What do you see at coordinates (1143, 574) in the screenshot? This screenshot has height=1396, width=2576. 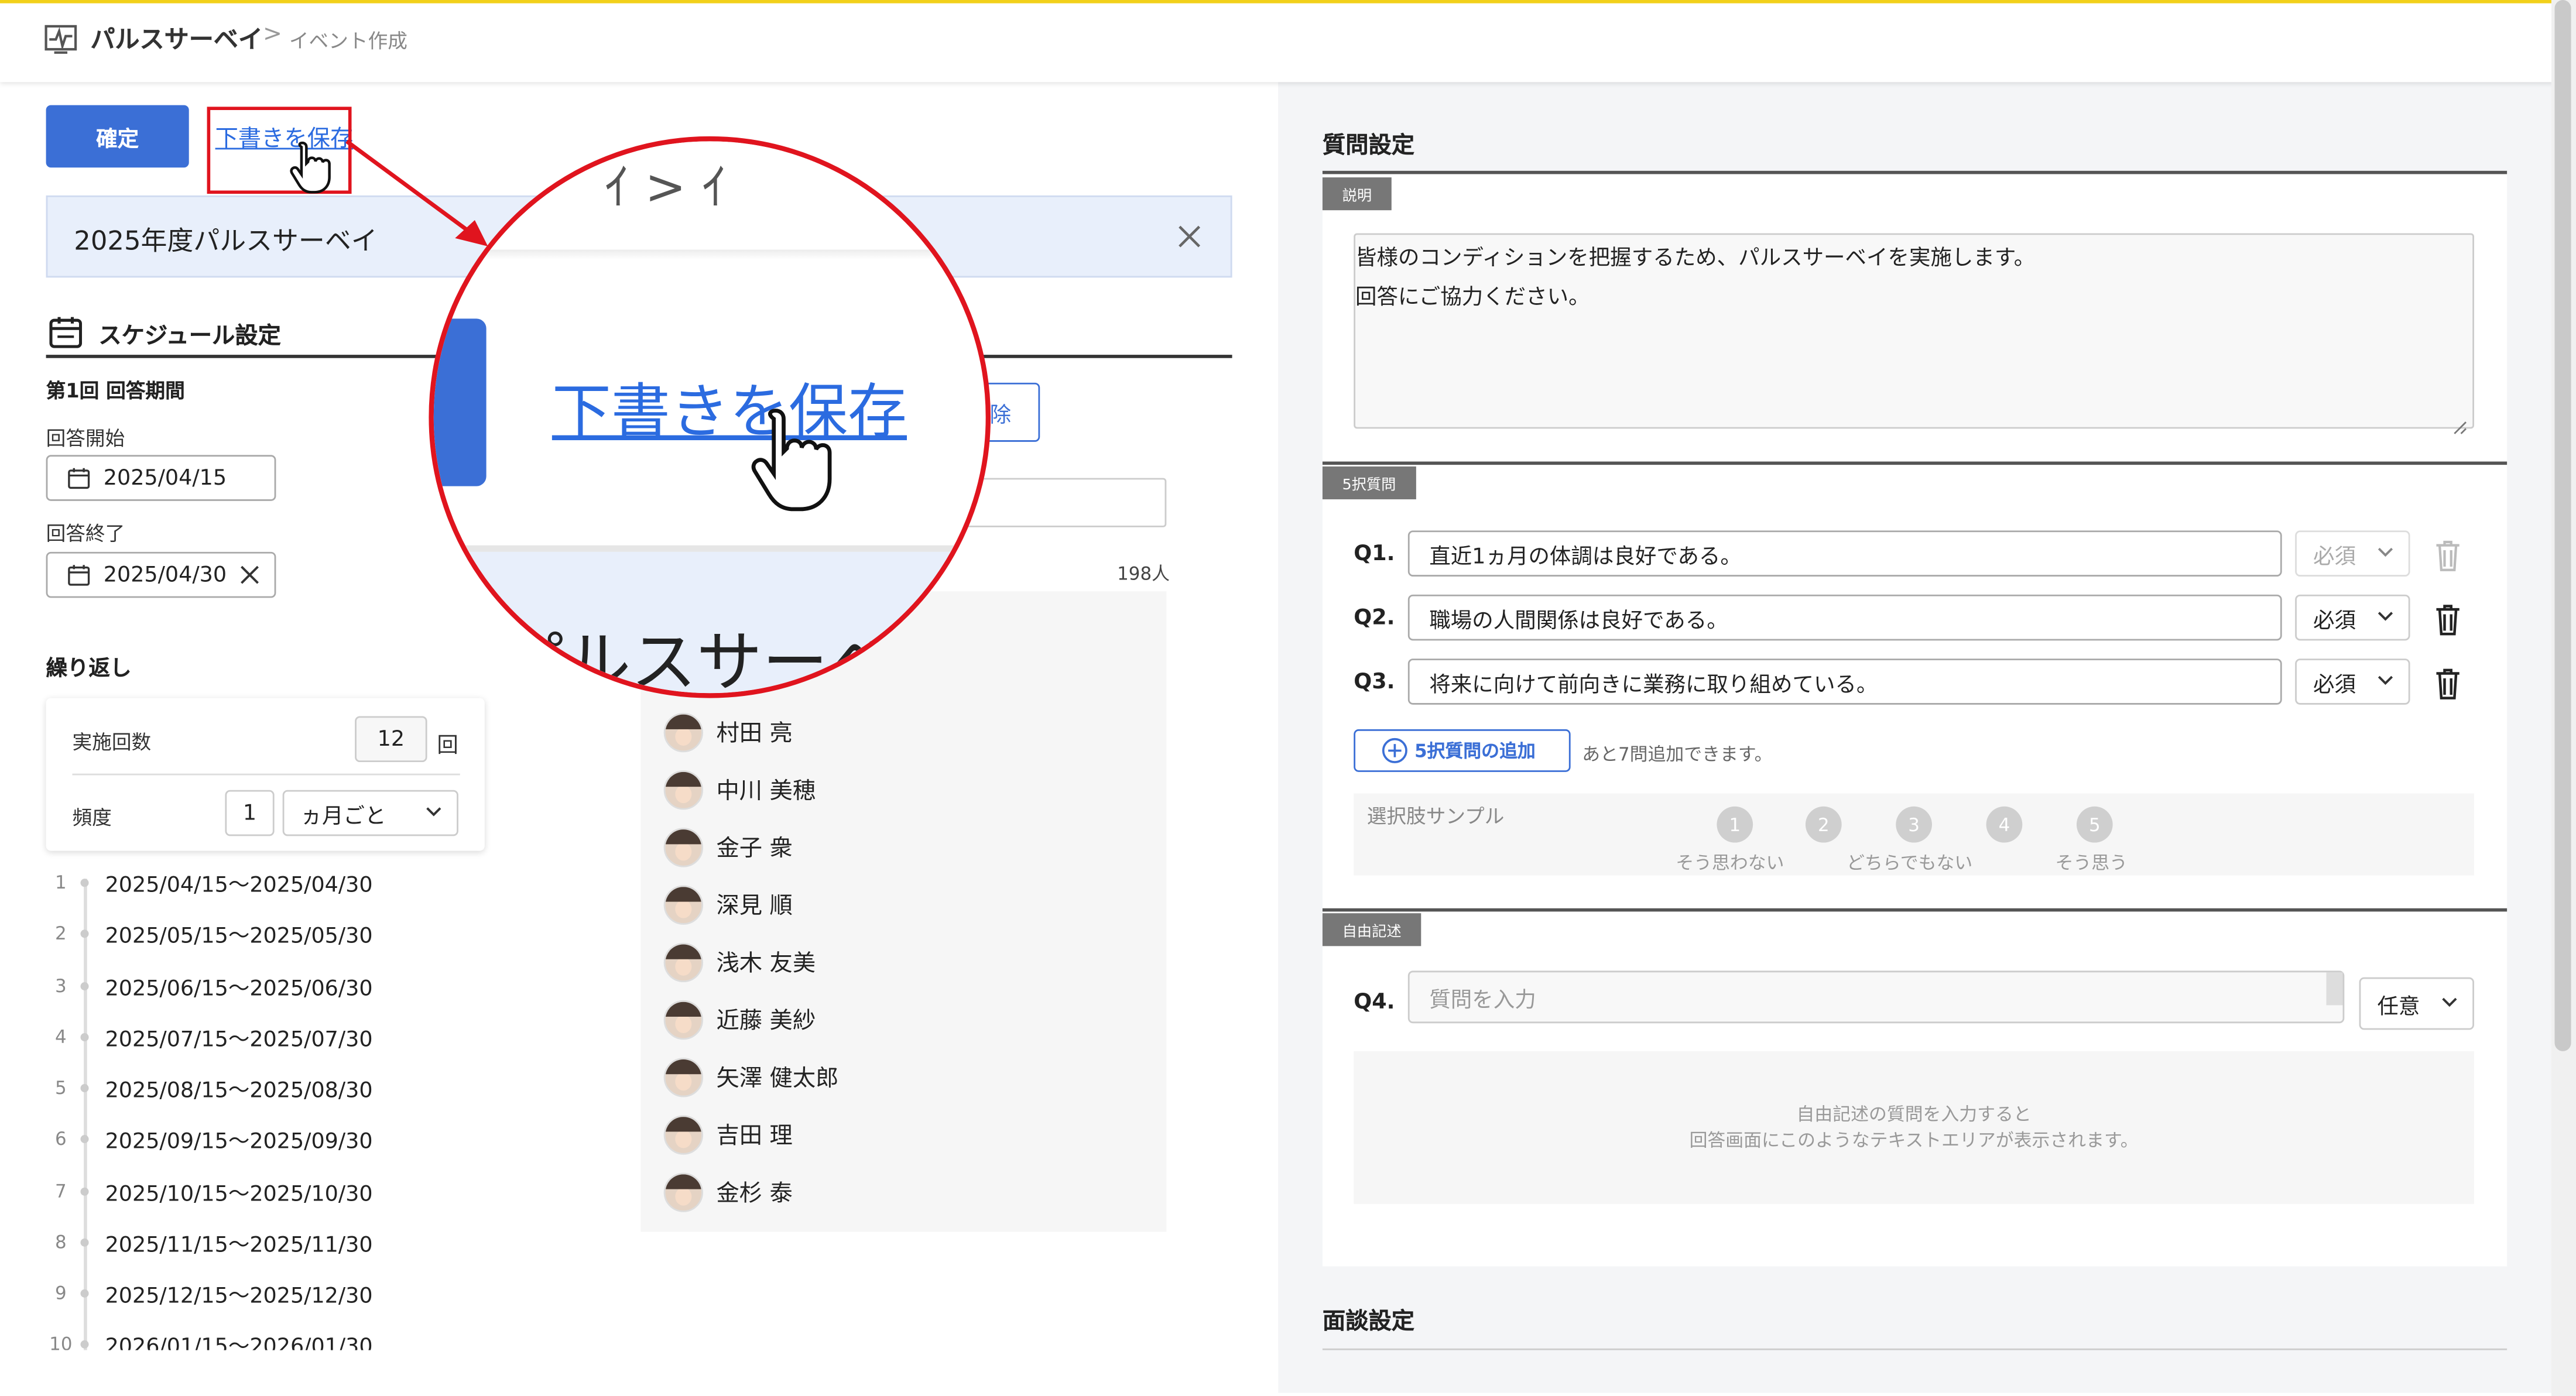 I see `participant-count: 198人` at bounding box center [1143, 574].